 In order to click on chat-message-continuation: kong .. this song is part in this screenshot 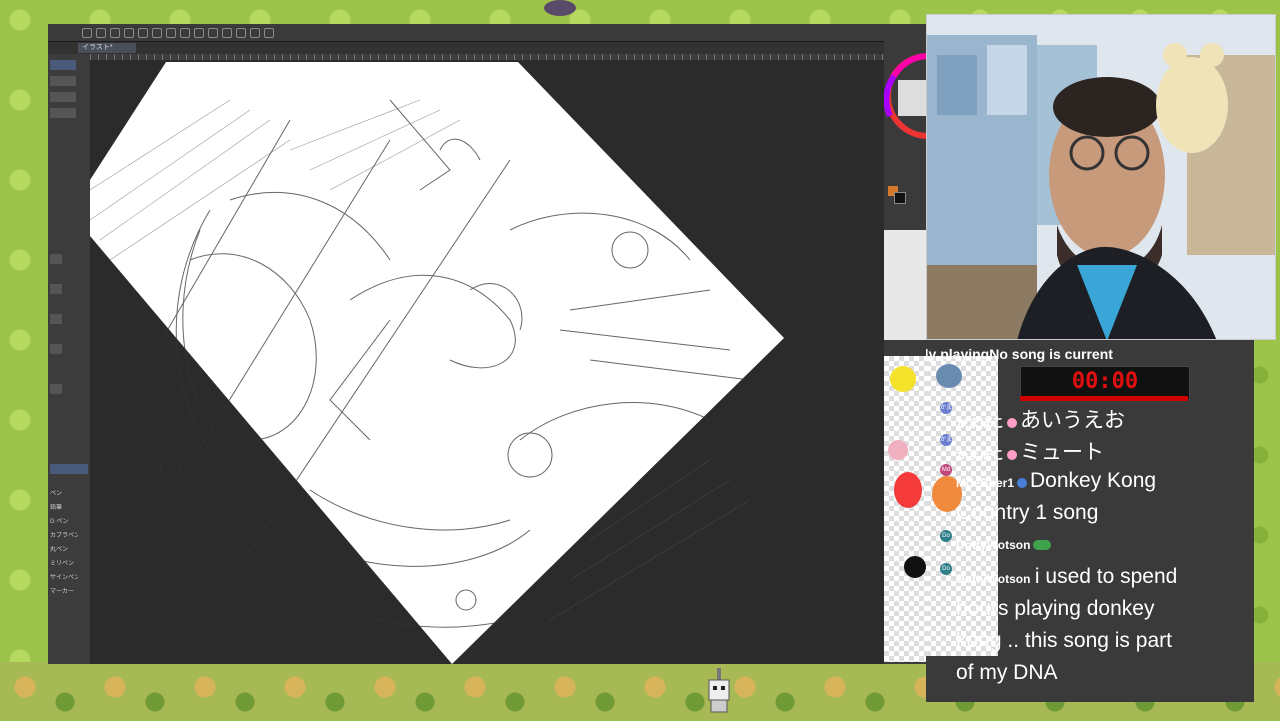, I will do `click(1064, 641)`.